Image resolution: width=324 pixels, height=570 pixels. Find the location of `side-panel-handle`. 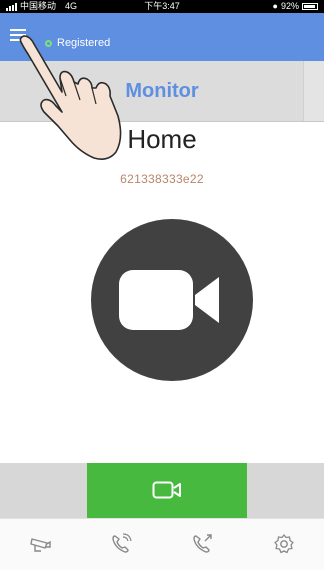

side-panel-handle is located at coordinates (313, 91).